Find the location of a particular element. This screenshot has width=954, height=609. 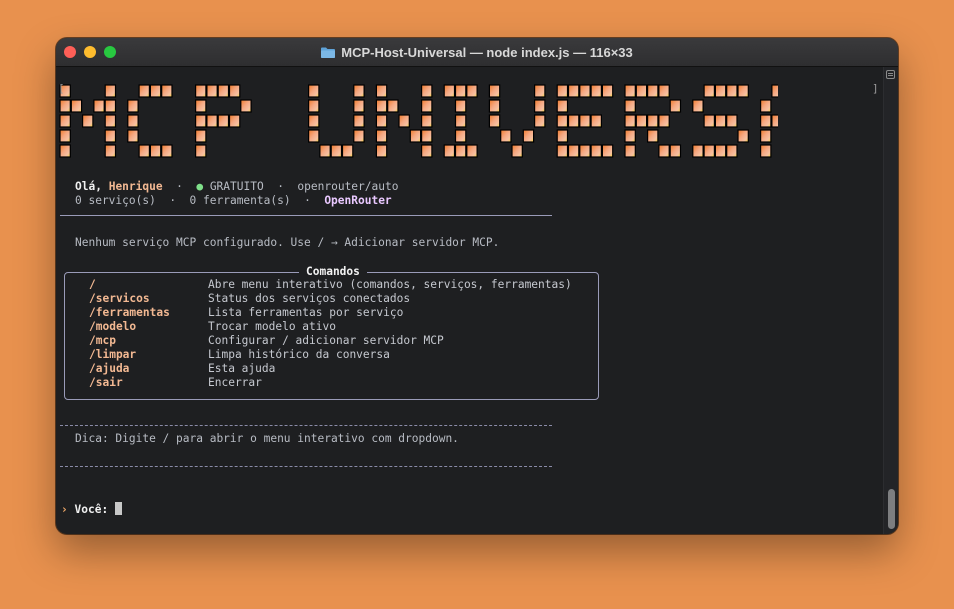

text-cursor is located at coordinates (118, 508).